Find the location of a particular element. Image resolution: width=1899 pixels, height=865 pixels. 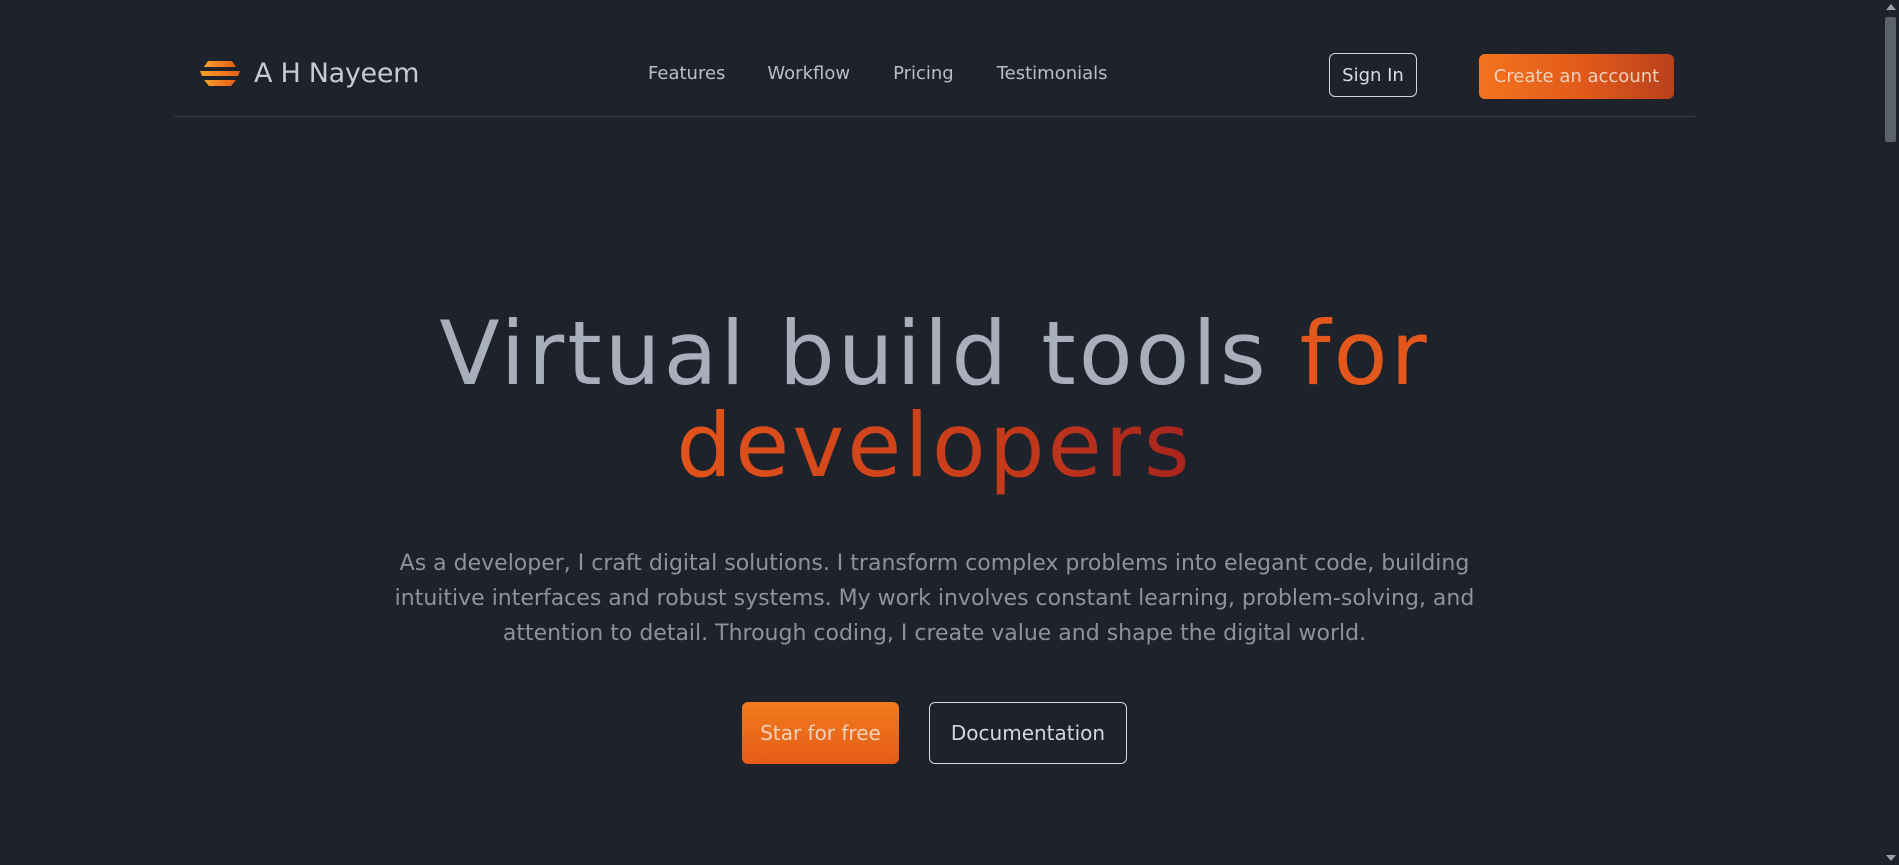

brand-link: A H Nayeem is located at coordinates (308, 73).